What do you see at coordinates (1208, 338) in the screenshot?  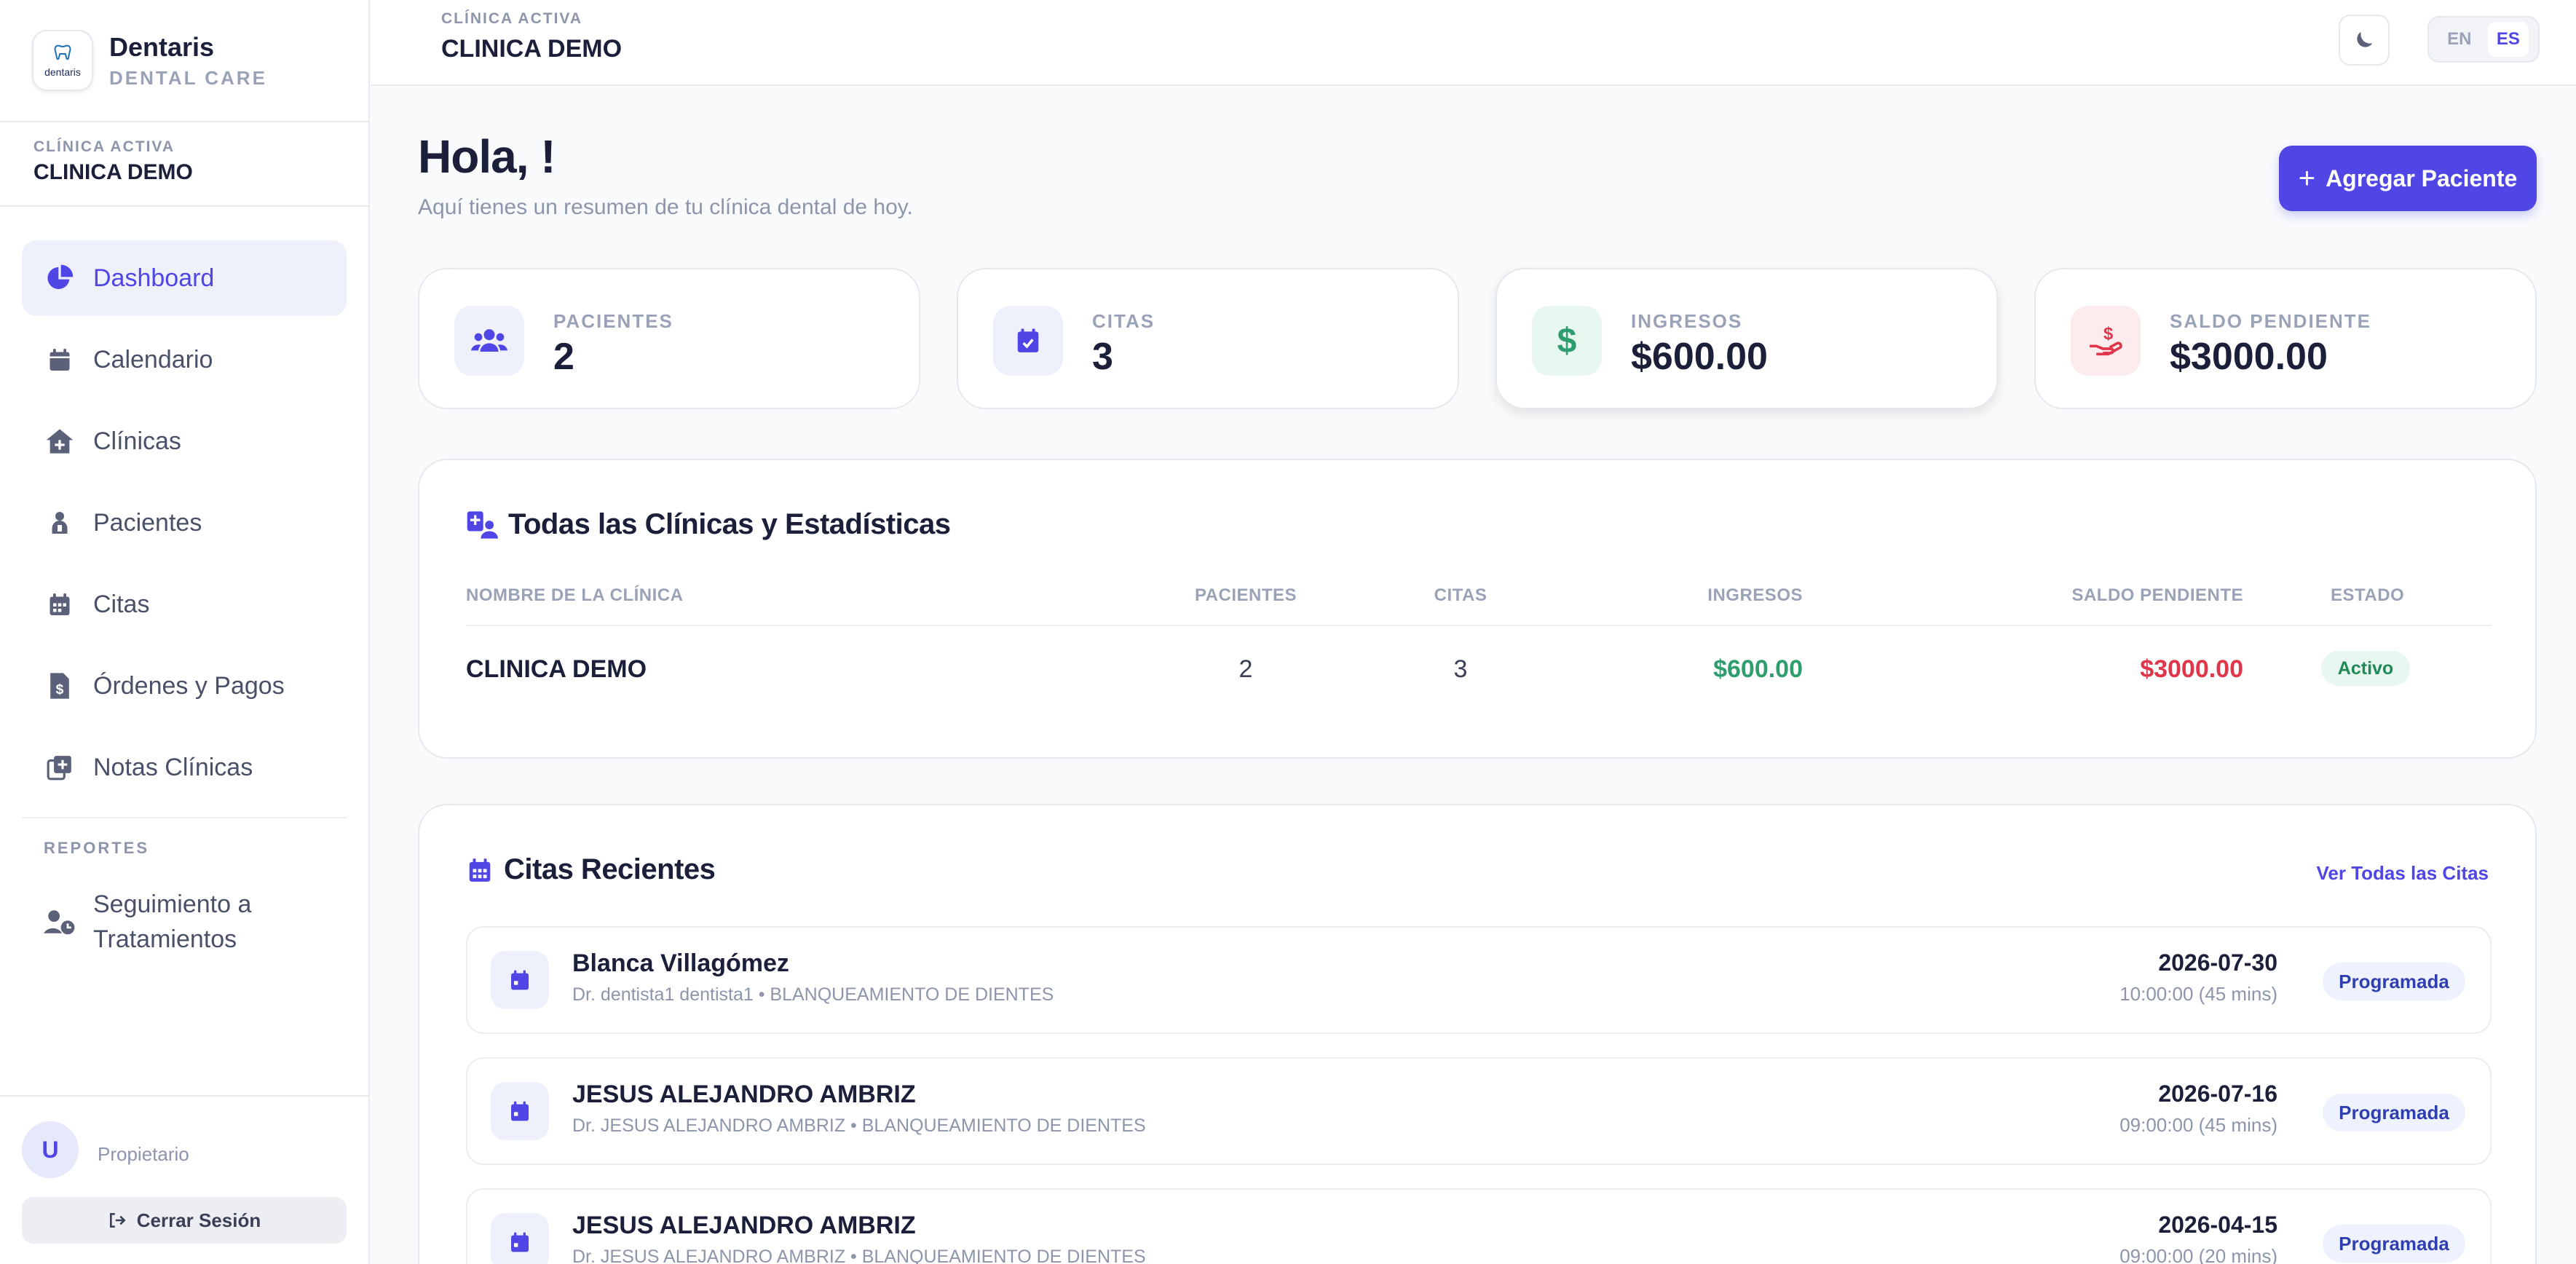 I see `stat-card-appointments: CITAS 3` at bounding box center [1208, 338].